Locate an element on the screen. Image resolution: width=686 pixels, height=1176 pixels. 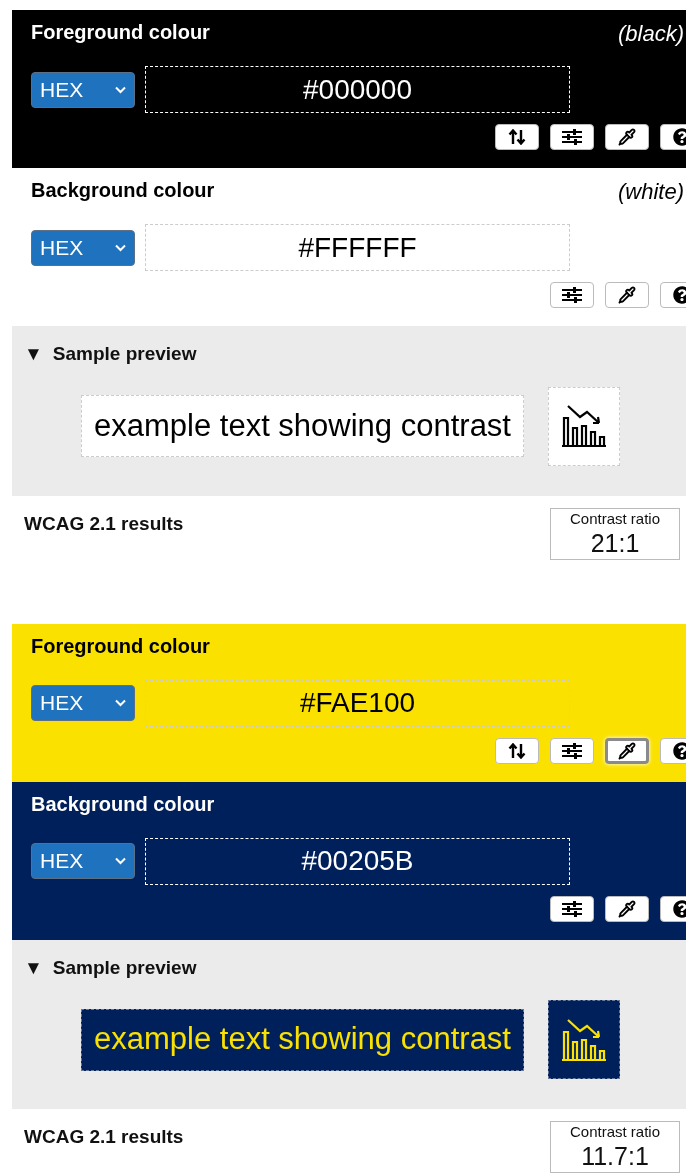
contrast-ratio-value: 21:1 is located at coordinates (615, 542).